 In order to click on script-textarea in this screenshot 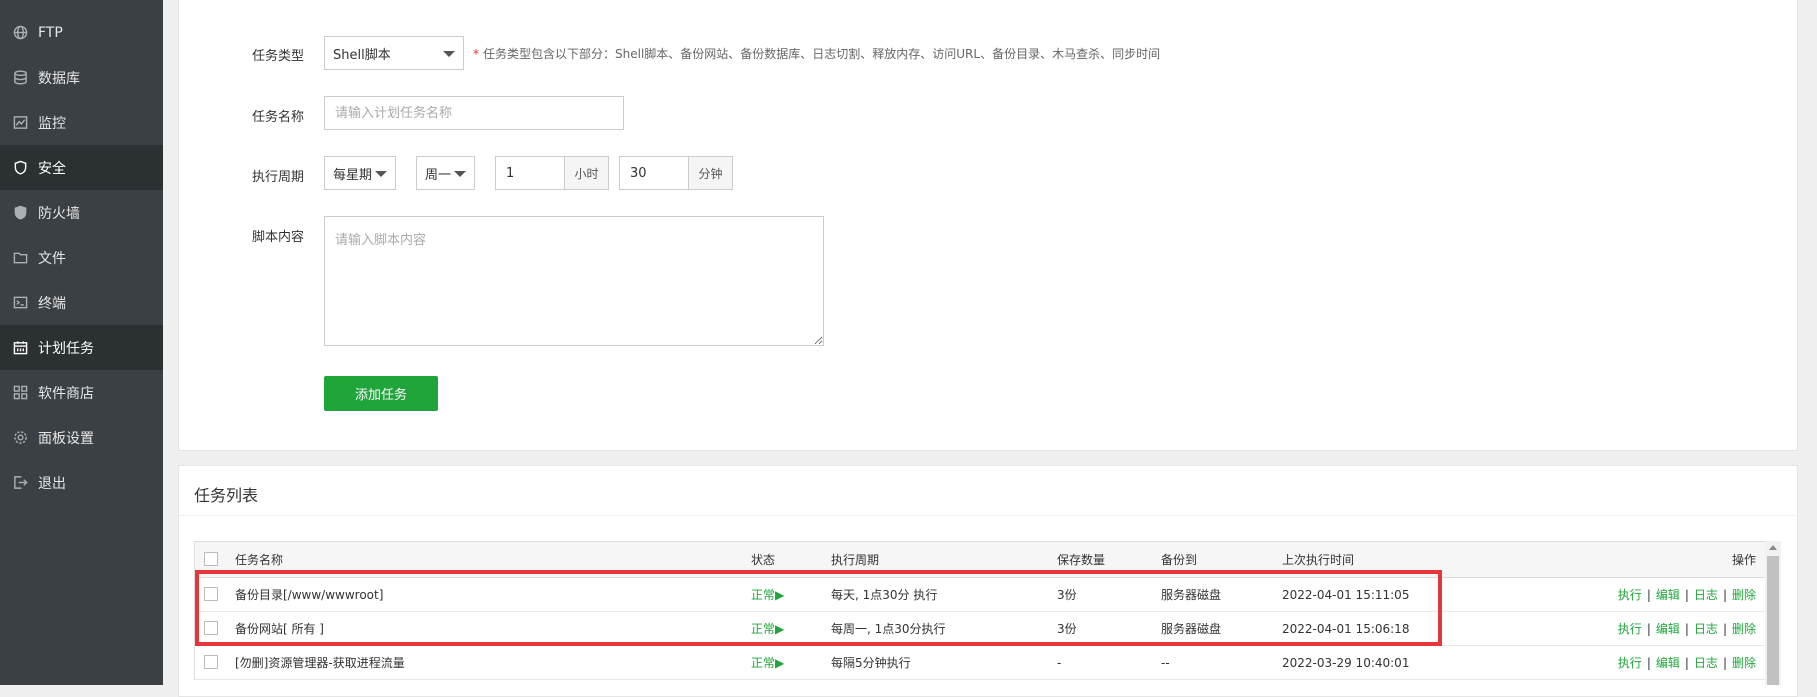, I will do `click(574, 281)`.